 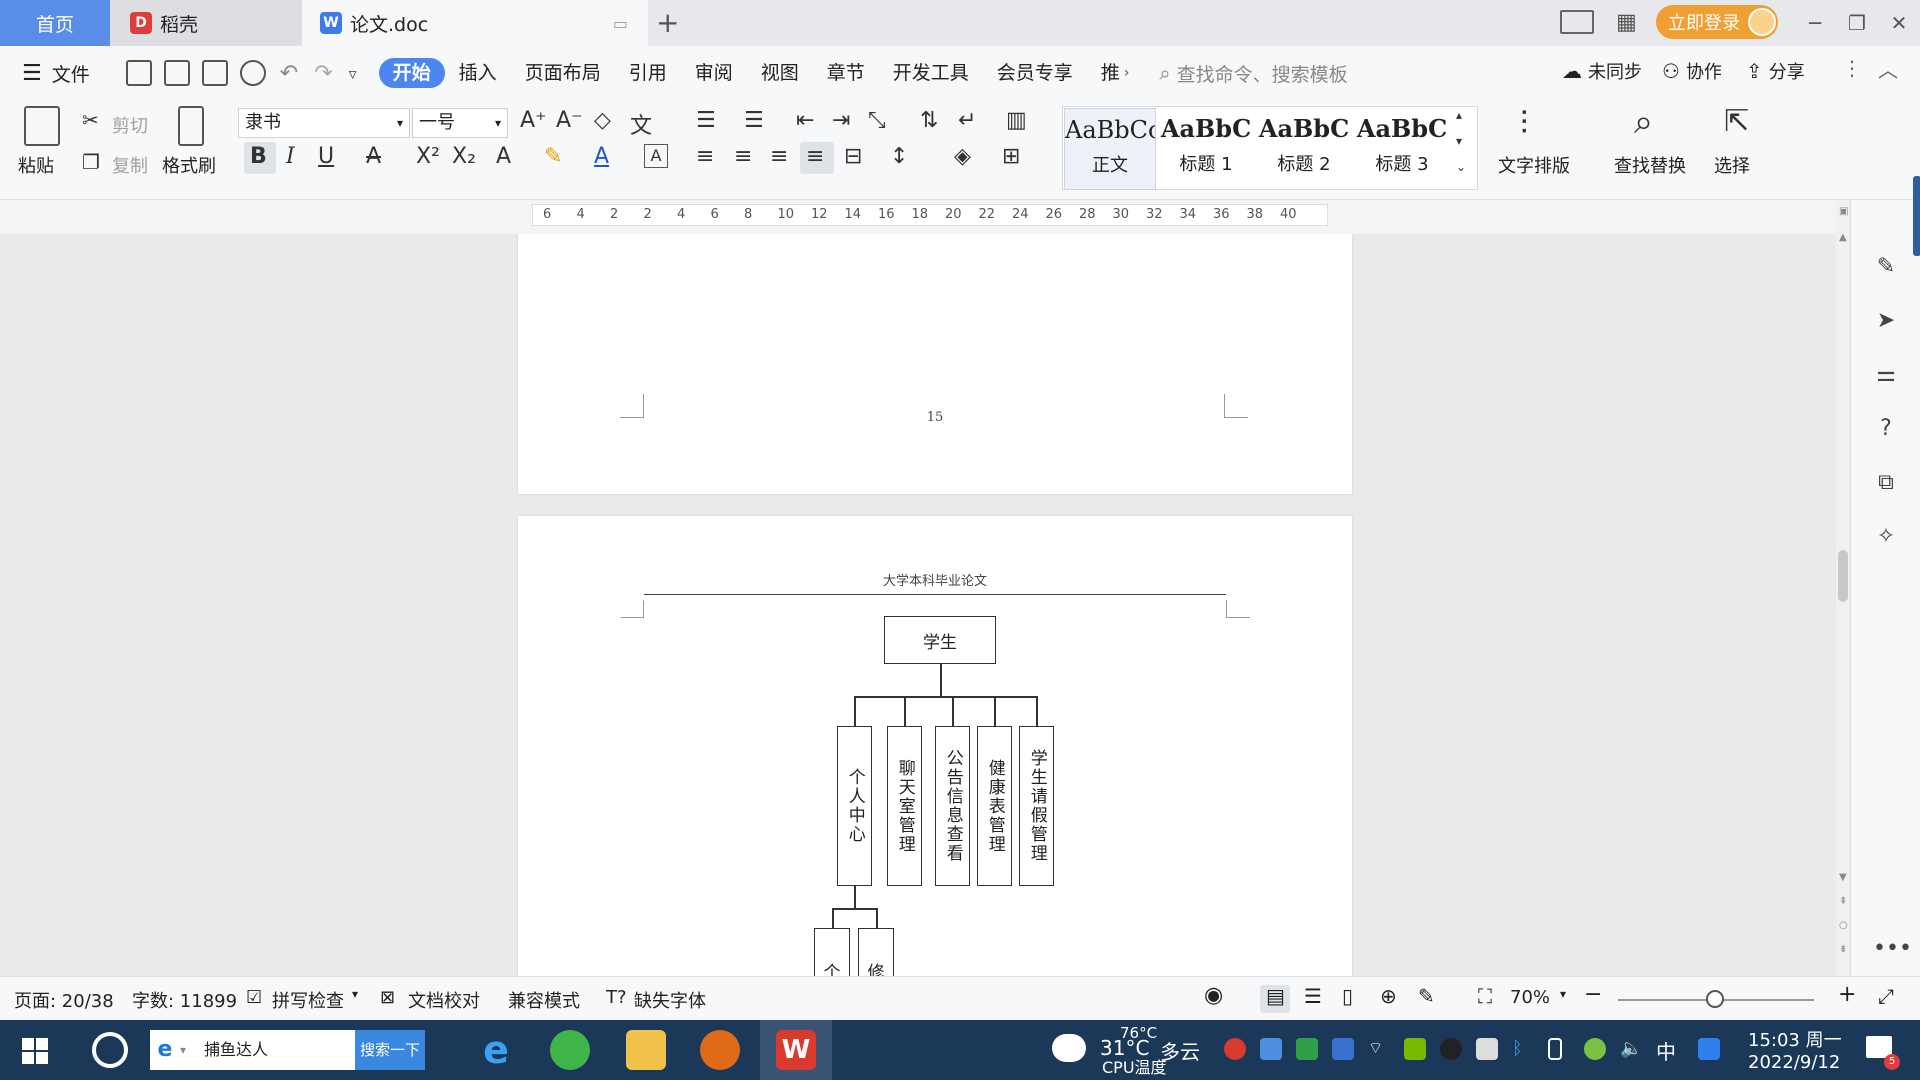 What do you see at coordinates (478, 73) in the screenshot?
I see `menu-tab-insert: 插入` at bounding box center [478, 73].